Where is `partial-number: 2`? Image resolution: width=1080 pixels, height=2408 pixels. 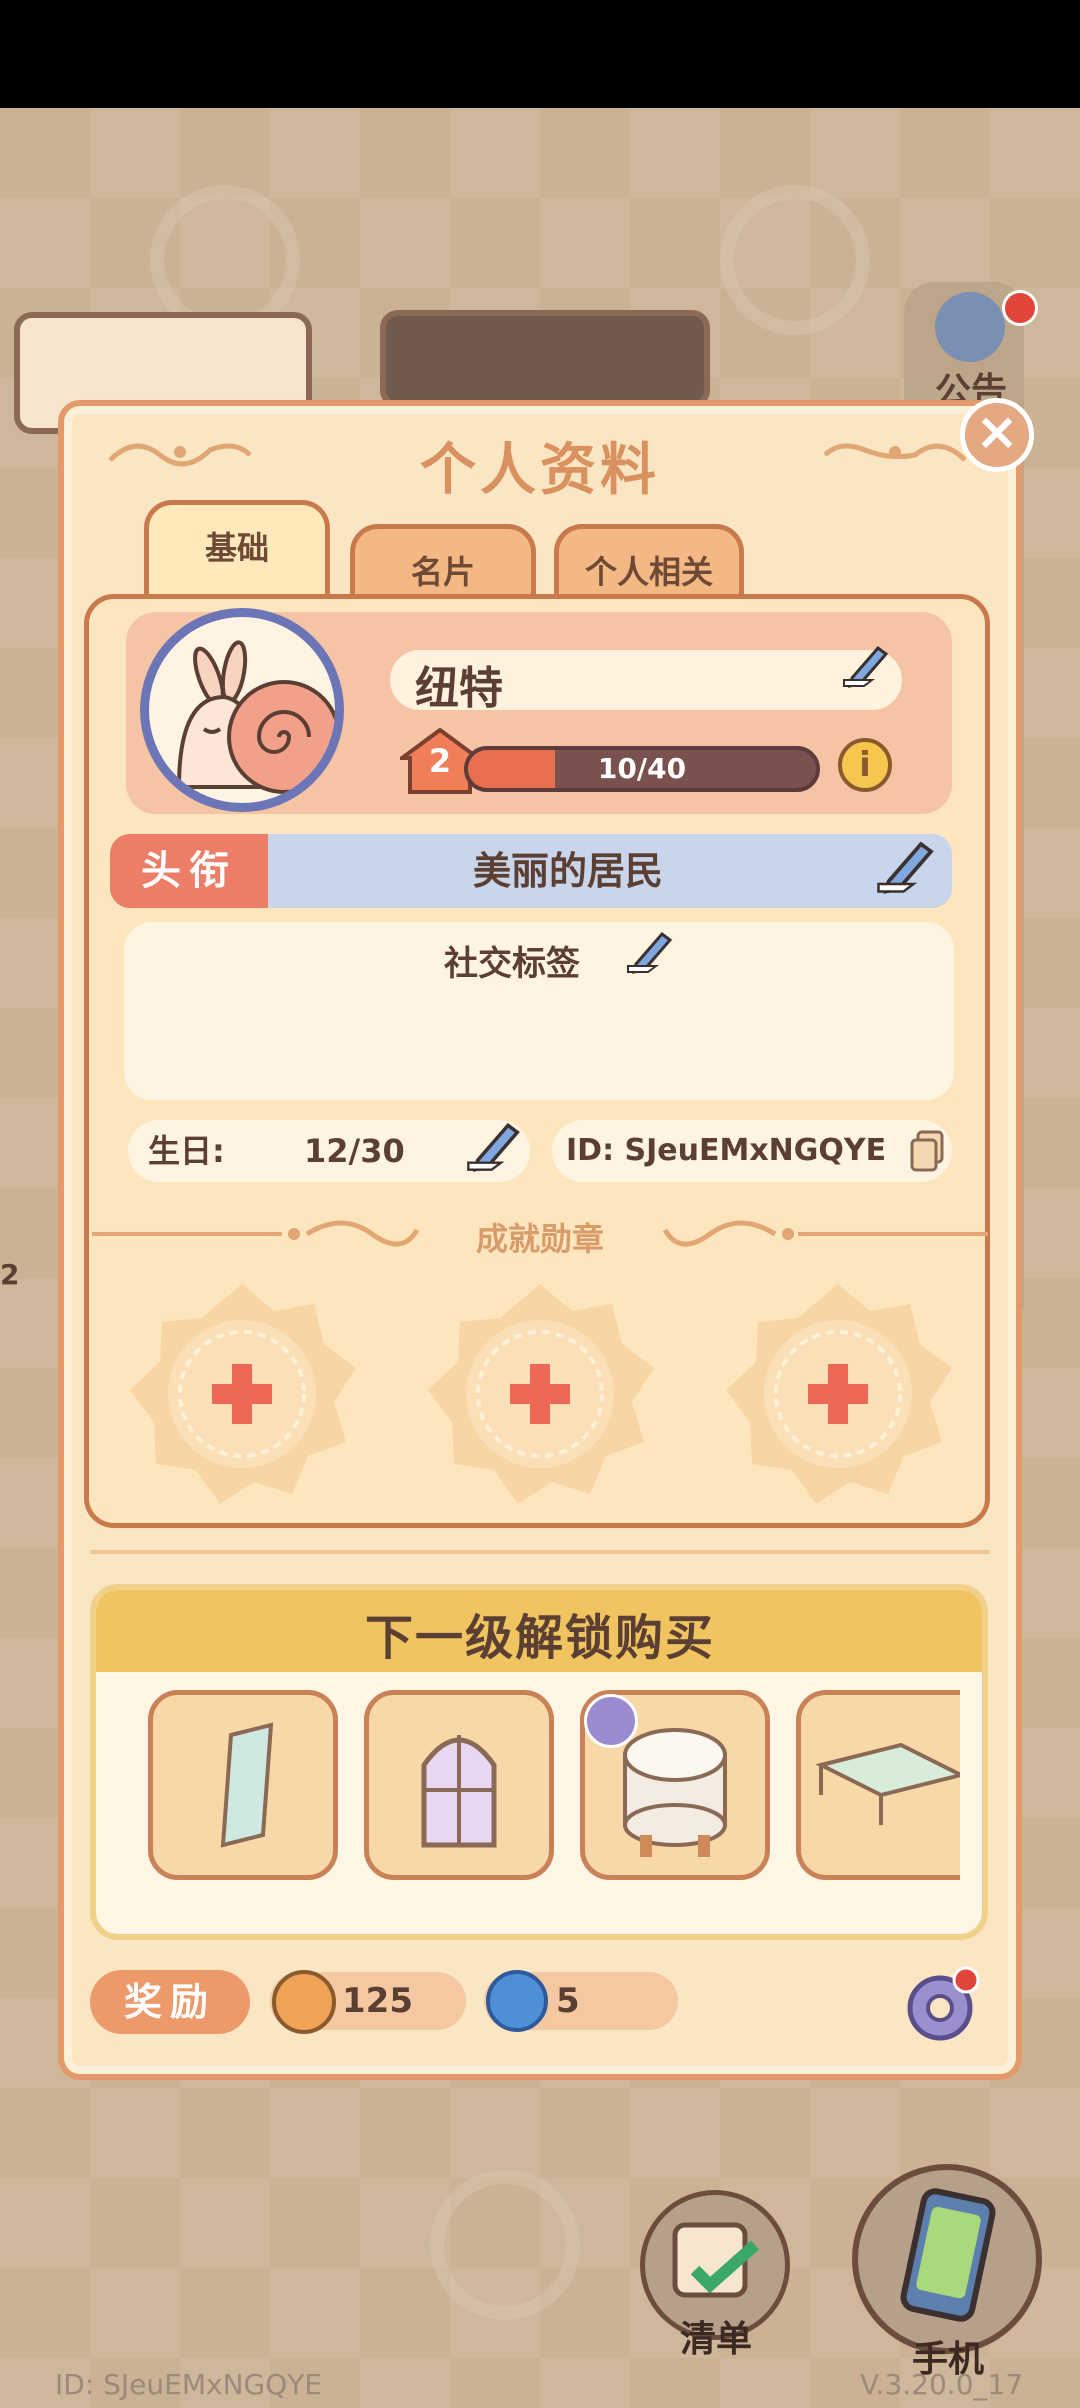
partial-number: 2 is located at coordinates (10, 1274).